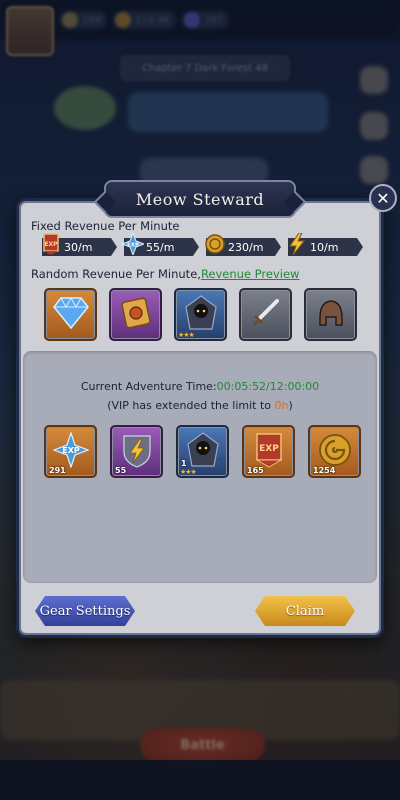  What do you see at coordinates (281, 405) in the screenshot?
I see `vip-limit-value: 0h` at bounding box center [281, 405].